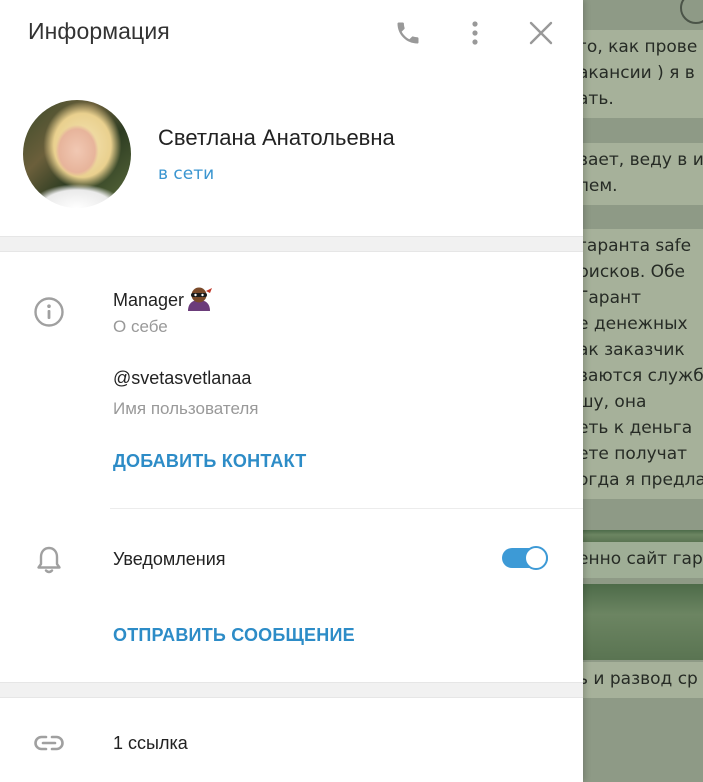 This screenshot has width=703, height=782. What do you see at coordinates (182, 378) in the screenshot?
I see `username-text: @svetasvetlanaa` at bounding box center [182, 378].